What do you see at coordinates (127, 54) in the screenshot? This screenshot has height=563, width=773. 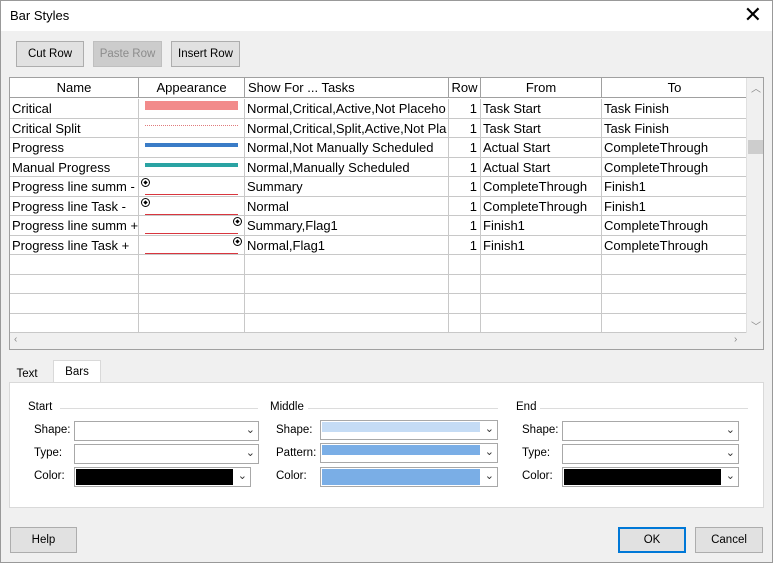 I see `paste-row-button: Paste Row` at bounding box center [127, 54].